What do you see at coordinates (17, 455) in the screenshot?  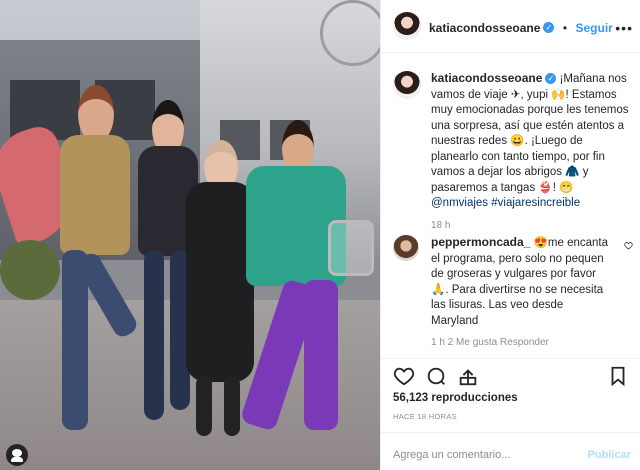 I see `mute-icon` at bounding box center [17, 455].